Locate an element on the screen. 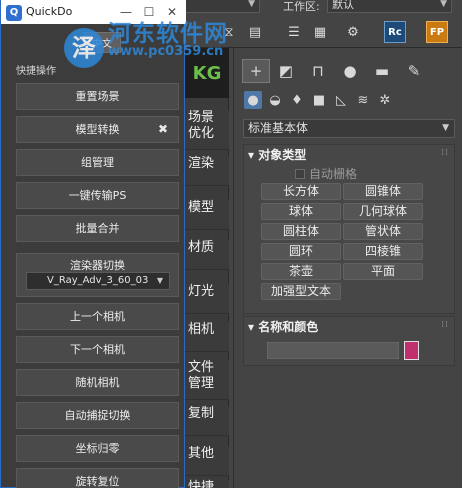 The height and width of the screenshot is (488, 462). plane-button: 平面 is located at coordinates (383, 271).